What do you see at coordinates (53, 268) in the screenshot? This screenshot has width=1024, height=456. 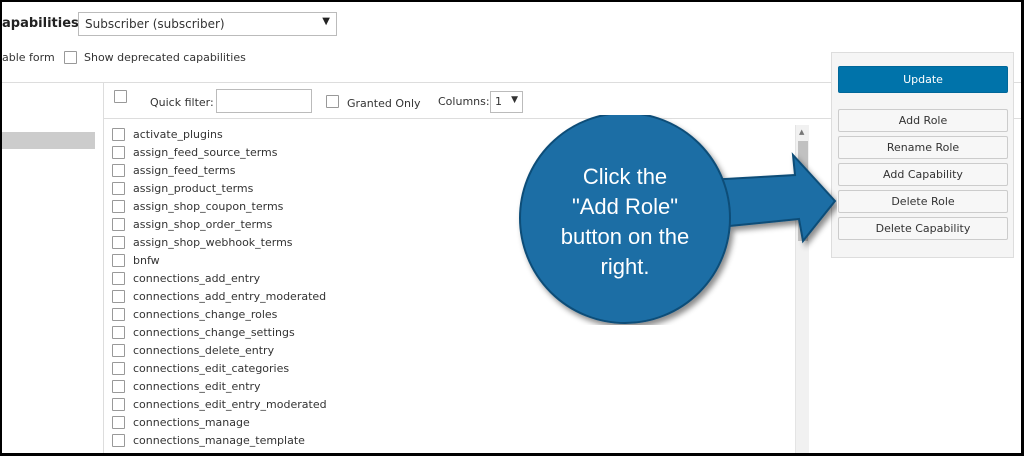 I see `capability-groups-column` at bounding box center [53, 268].